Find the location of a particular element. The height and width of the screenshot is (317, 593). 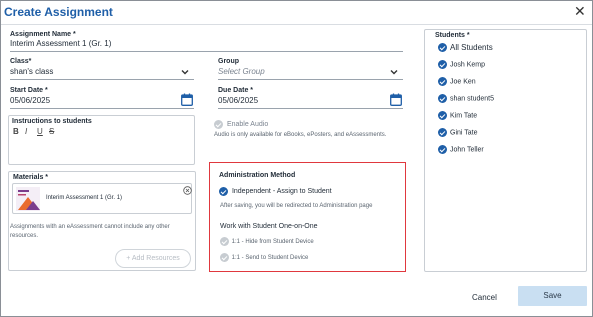

administration-method-title: Administration Method is located at coordinates (257, 175).